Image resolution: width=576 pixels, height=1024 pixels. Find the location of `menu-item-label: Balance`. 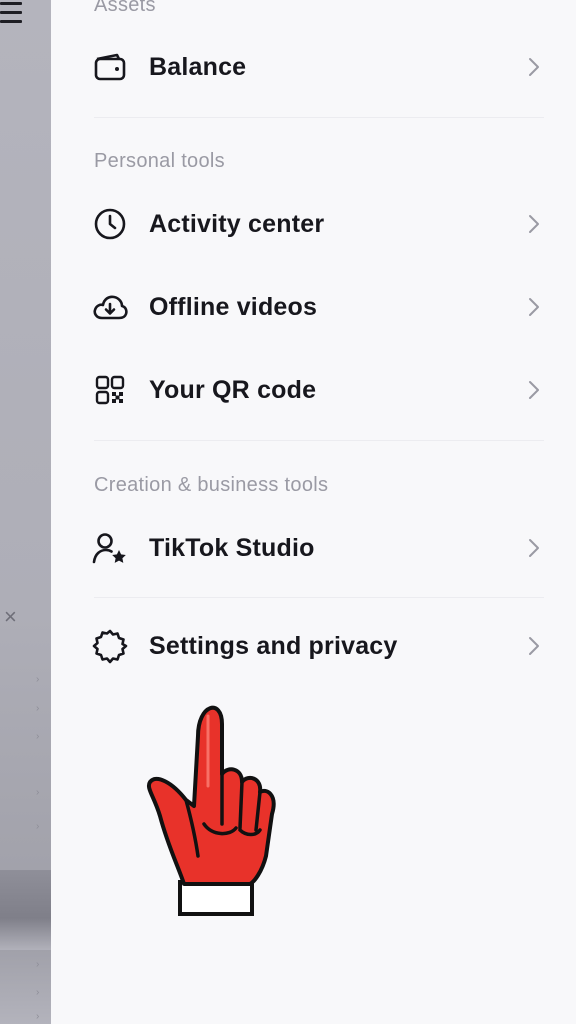

menu-item-label: Balance is located at coordinates (198, 66).